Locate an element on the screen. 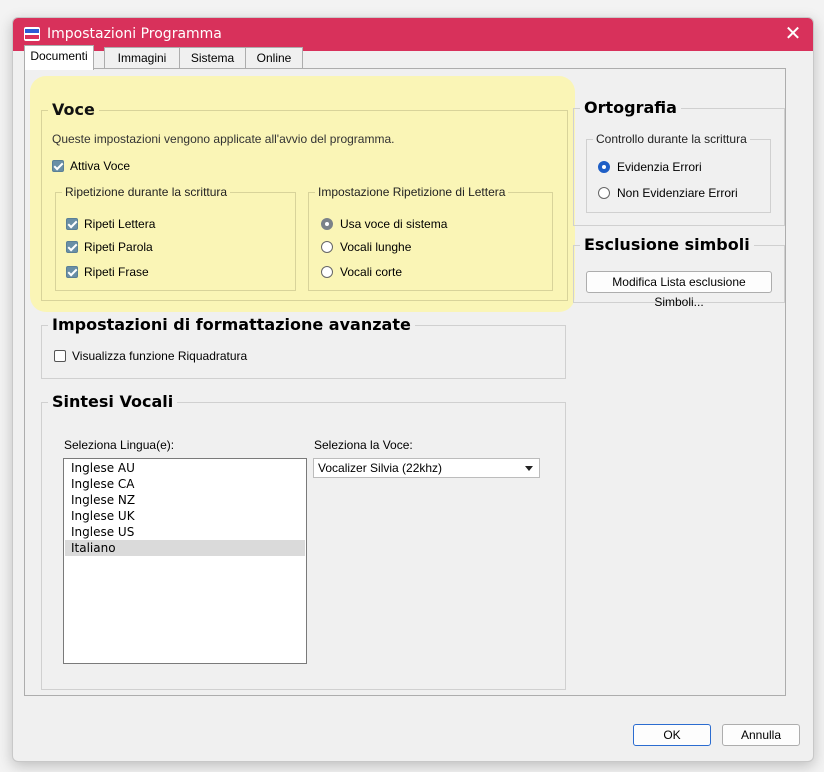 The height and width of the screenshot is (772, 824). voce-title: Voce is located at coordinates (73, 109).